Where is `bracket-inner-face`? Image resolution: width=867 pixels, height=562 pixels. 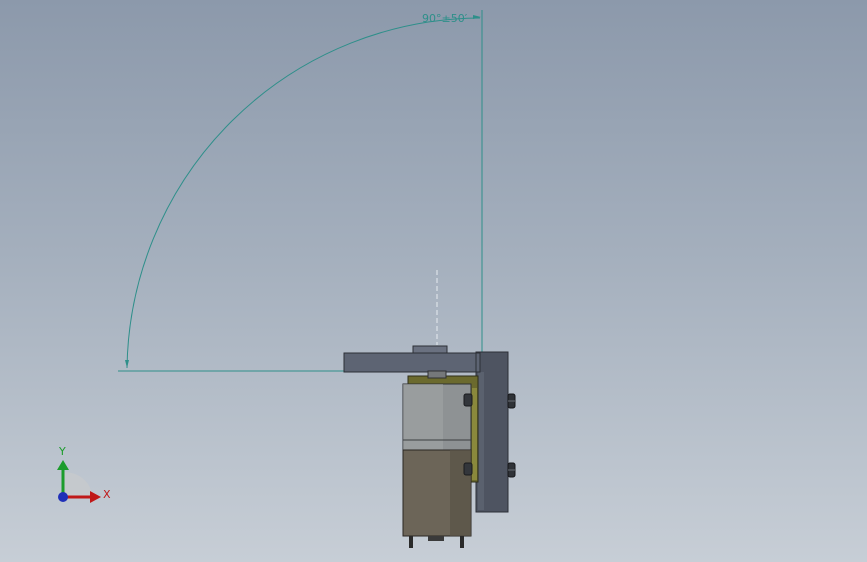 bracket-inner-face is located at coordinates (481, 441).